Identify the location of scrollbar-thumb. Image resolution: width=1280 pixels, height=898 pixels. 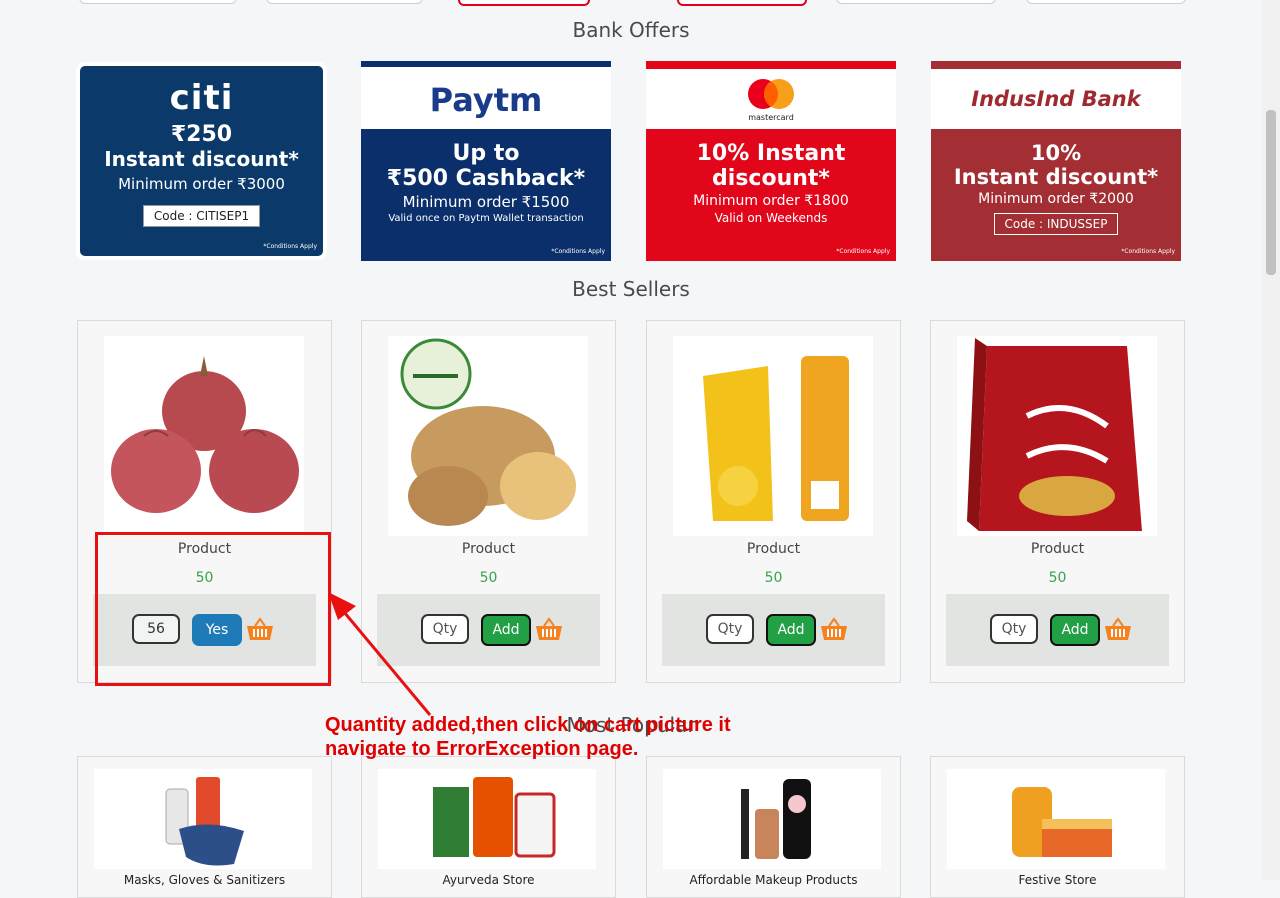
(1271, 192).